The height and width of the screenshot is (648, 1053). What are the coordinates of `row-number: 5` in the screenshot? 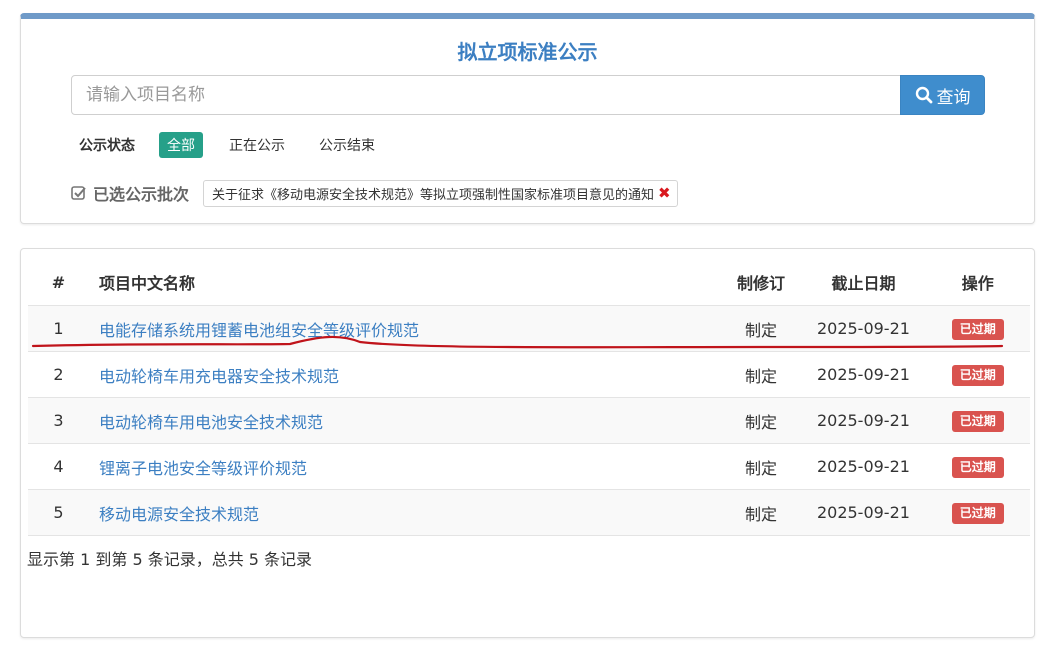 It's located at (58, 512).